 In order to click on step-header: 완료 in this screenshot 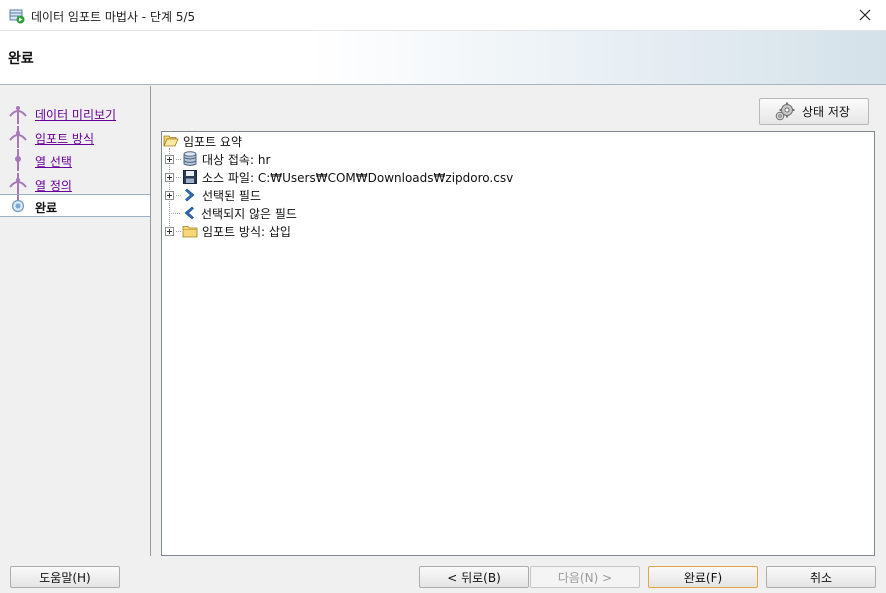, I will do `click(443, 58)`.